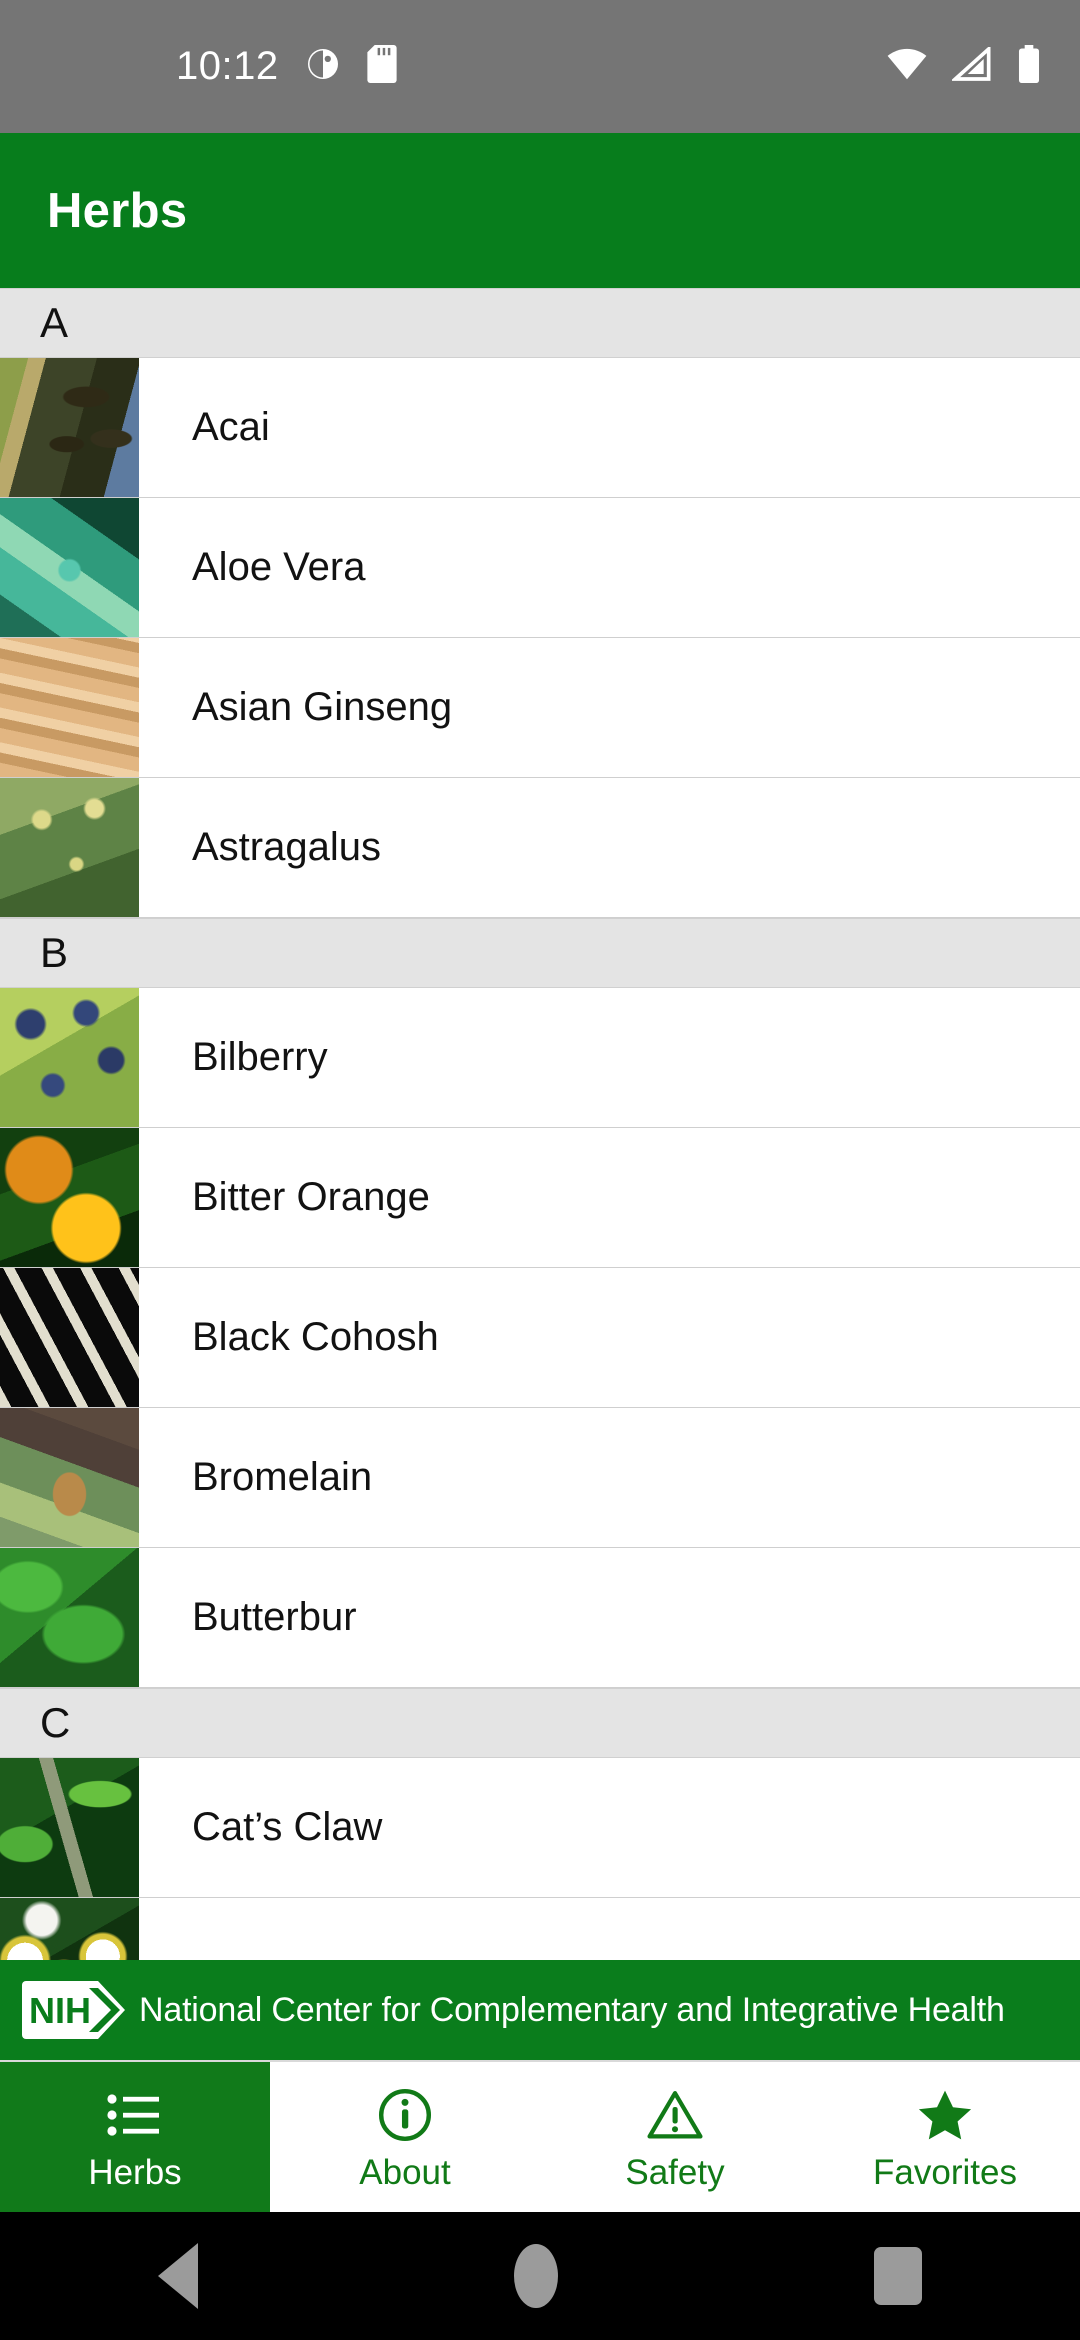 The width and height of the screenshot is (1080, 2340). I want to click on tab-safety-label: Safety, so click(675, 2172).